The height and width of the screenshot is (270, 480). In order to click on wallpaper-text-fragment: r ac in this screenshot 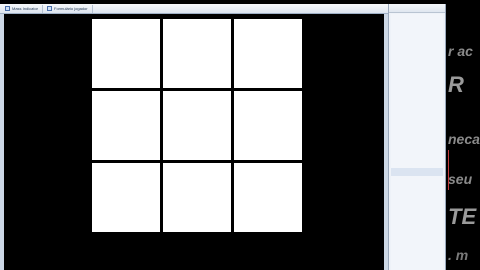, I will do `click(460, 51)`.